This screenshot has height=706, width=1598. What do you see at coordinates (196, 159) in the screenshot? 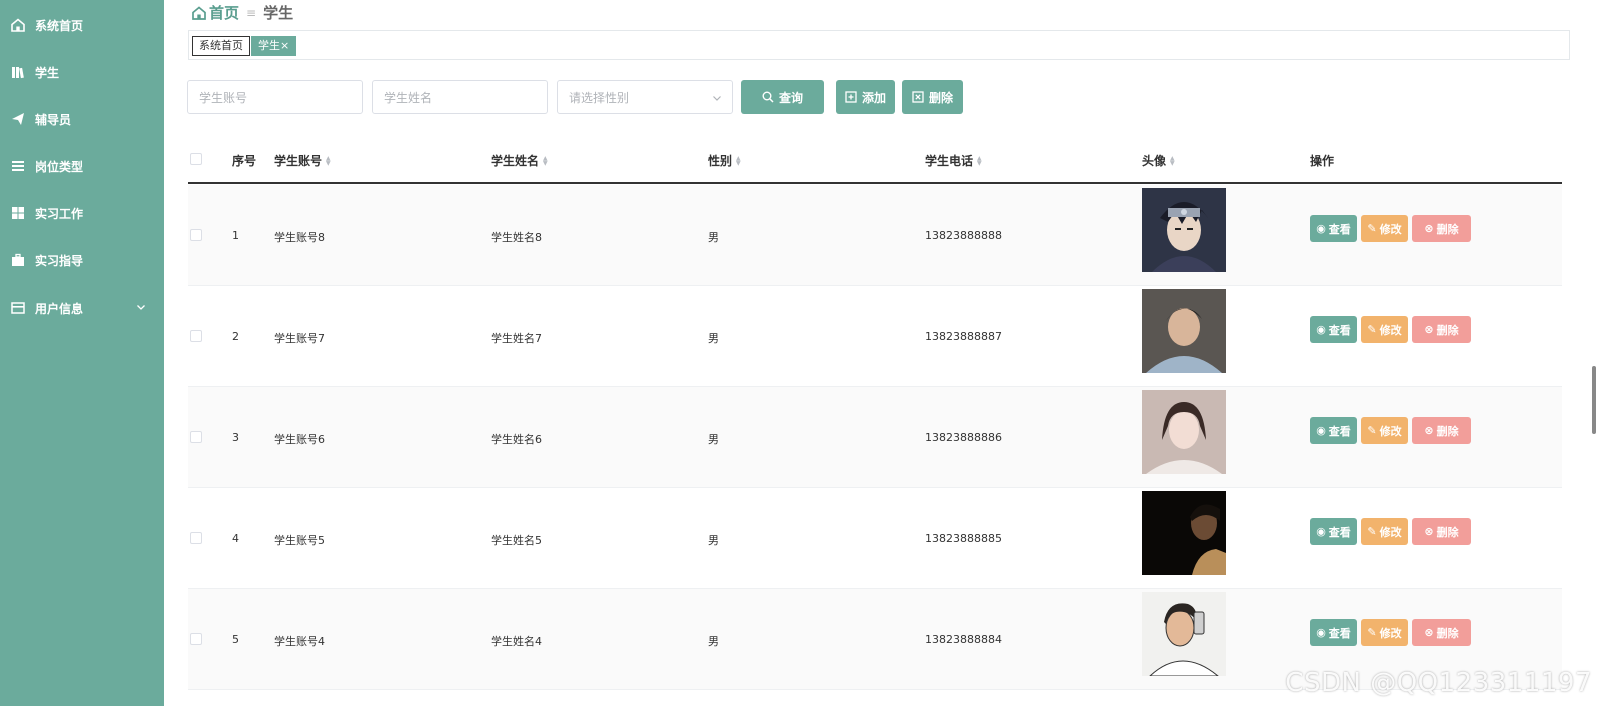
I see `select-all-checkbox` at bounding box center [196, 159].